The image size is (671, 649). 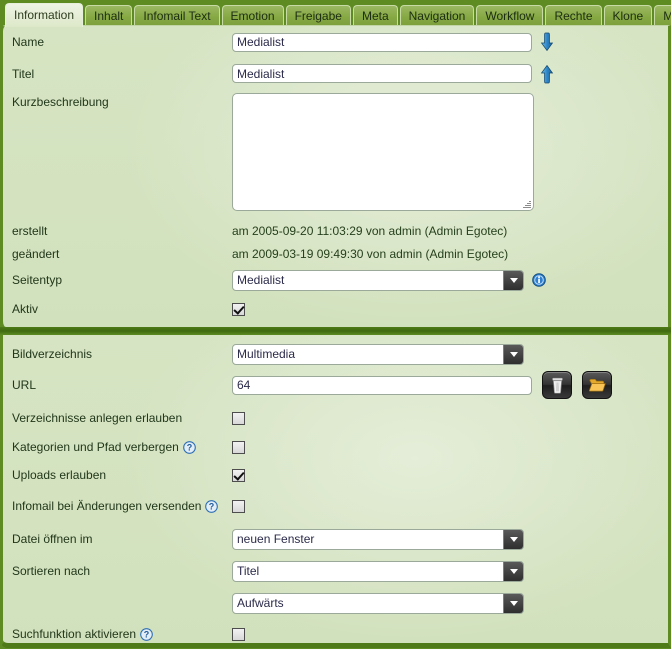 I want to click on sortieren-value: Titel, so click(x=248, y=570).